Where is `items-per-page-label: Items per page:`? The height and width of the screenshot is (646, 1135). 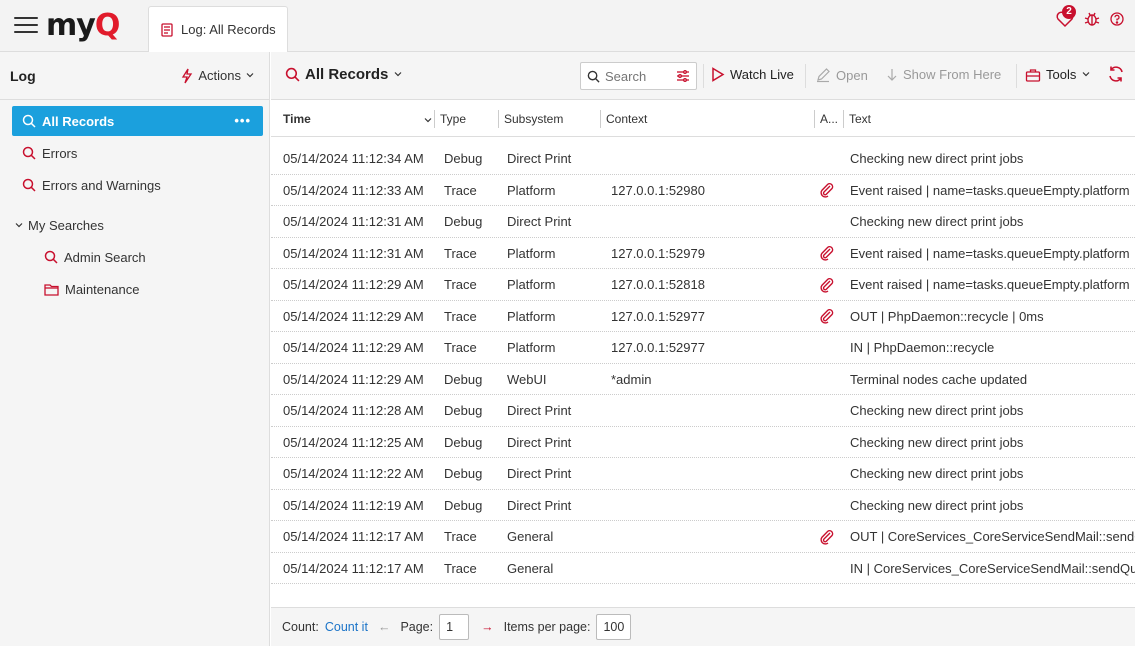 items-per-page-label: Items per page: is located at coordinates (547, 627).